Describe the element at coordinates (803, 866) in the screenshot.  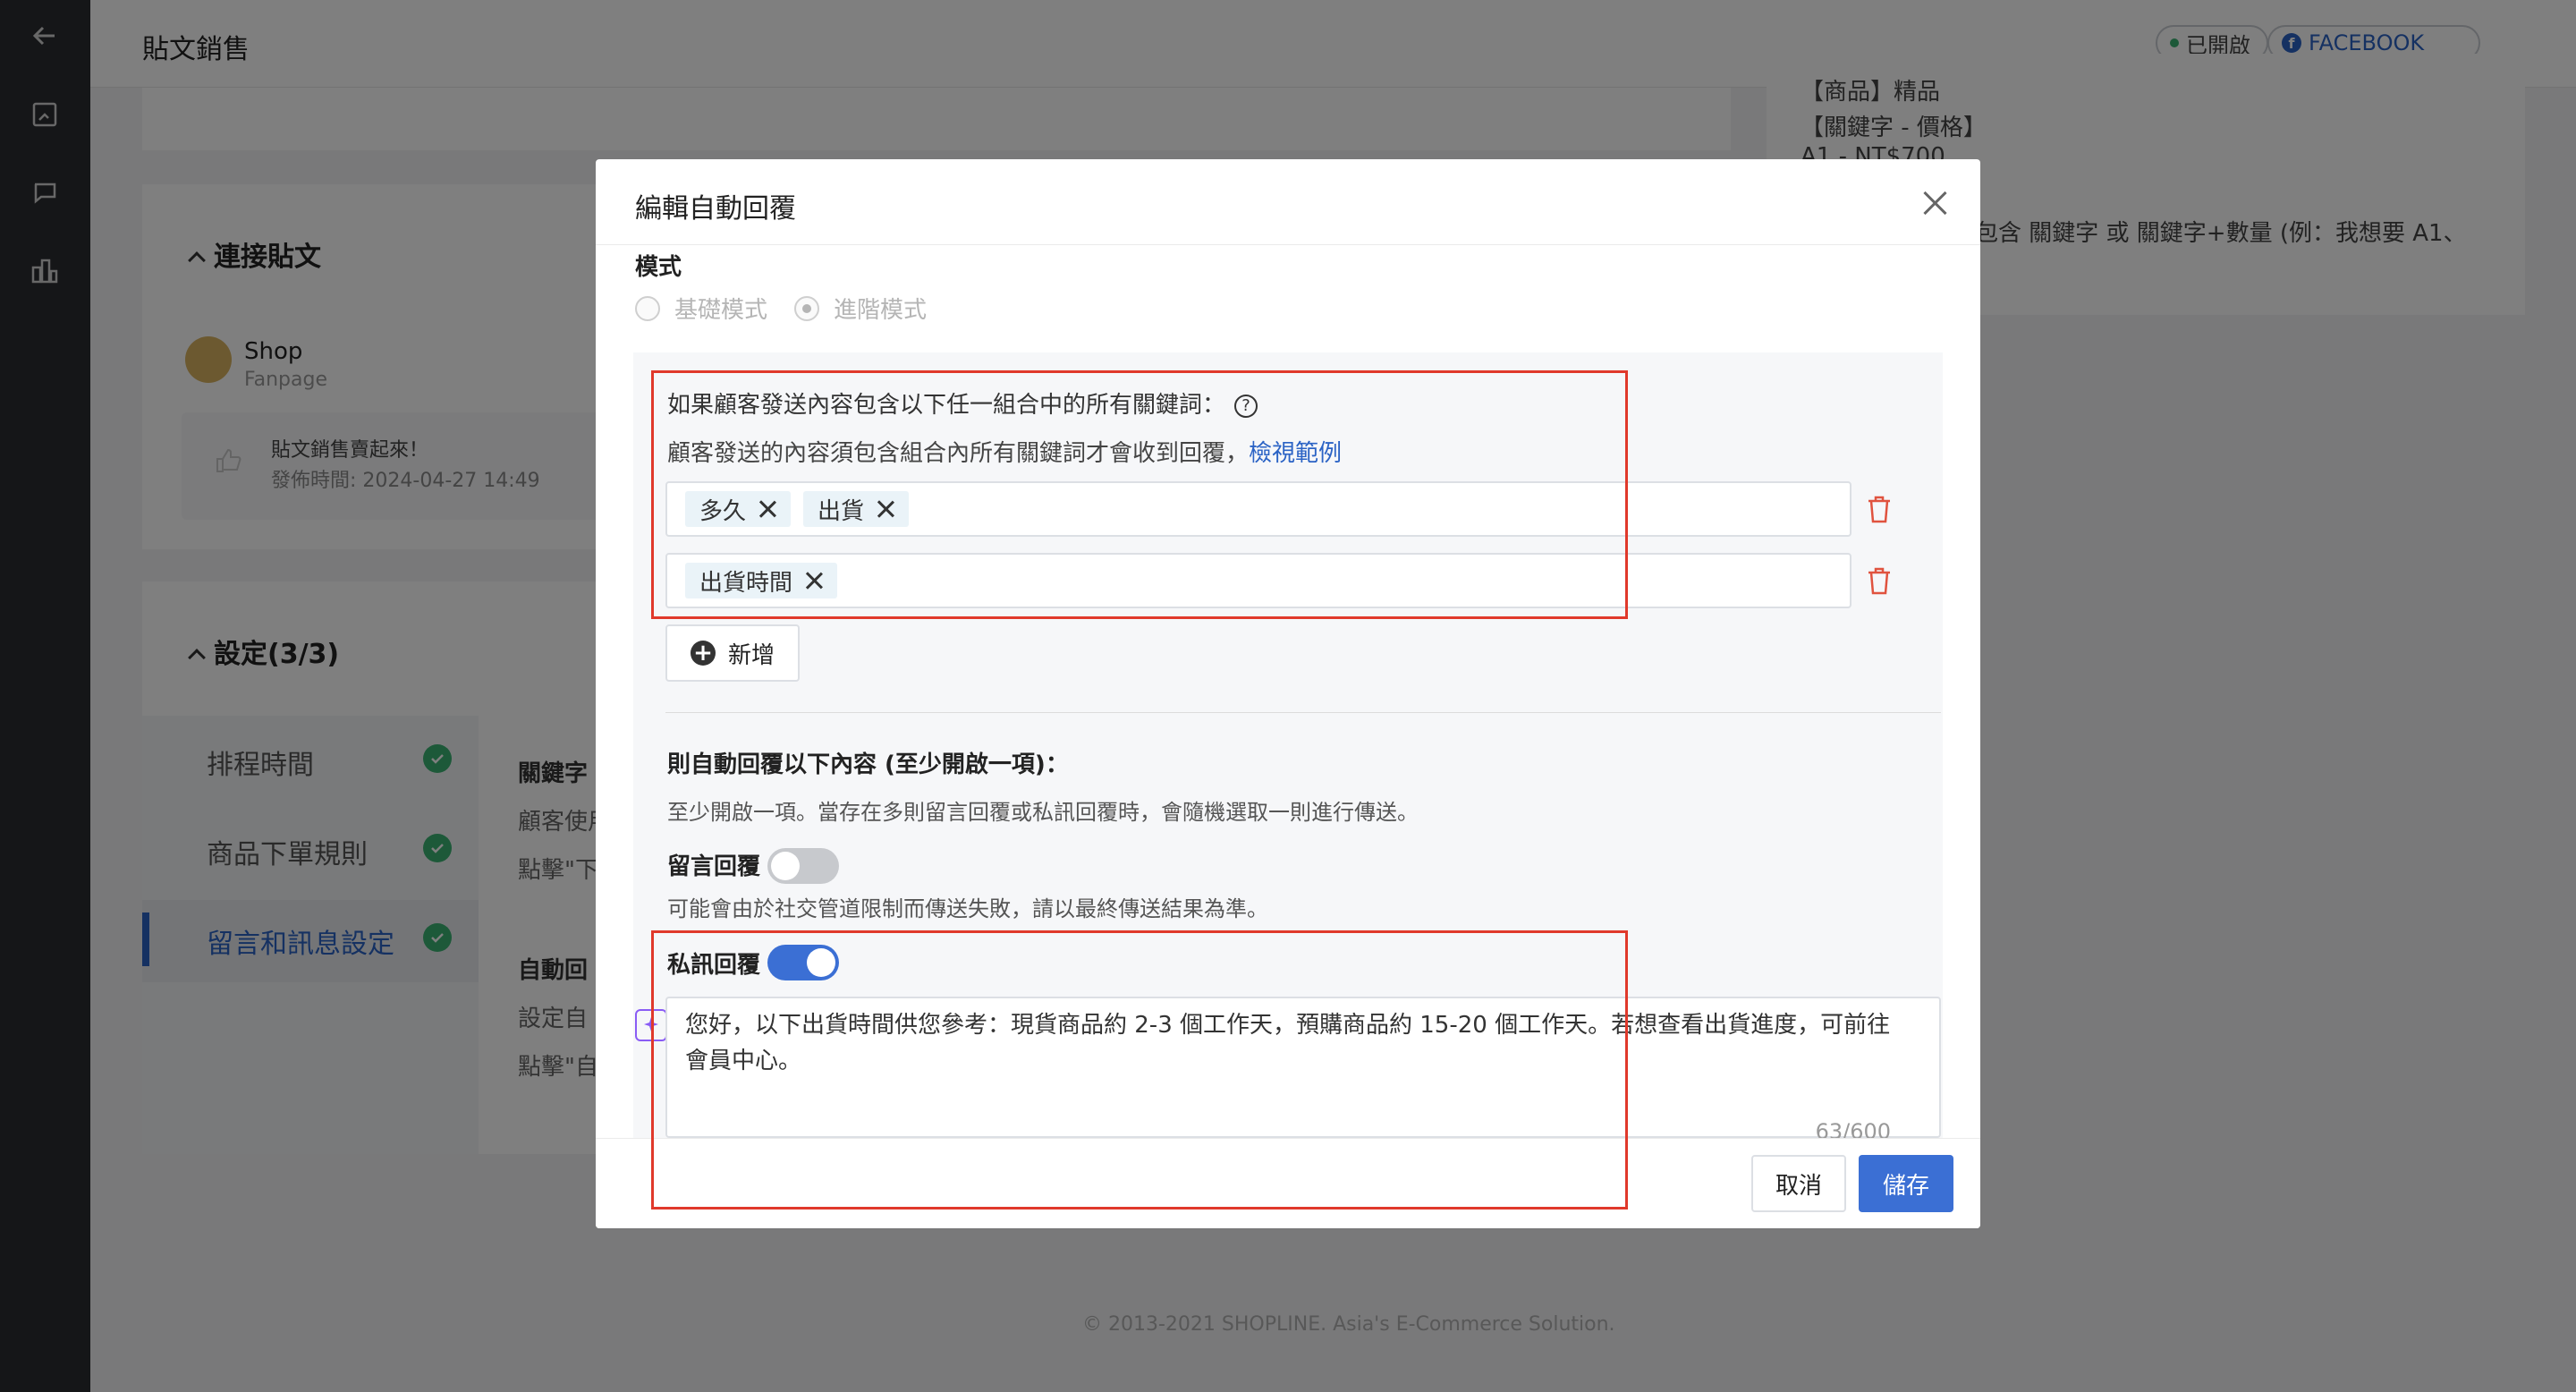
I see `comment-reply-toggle` at that location.